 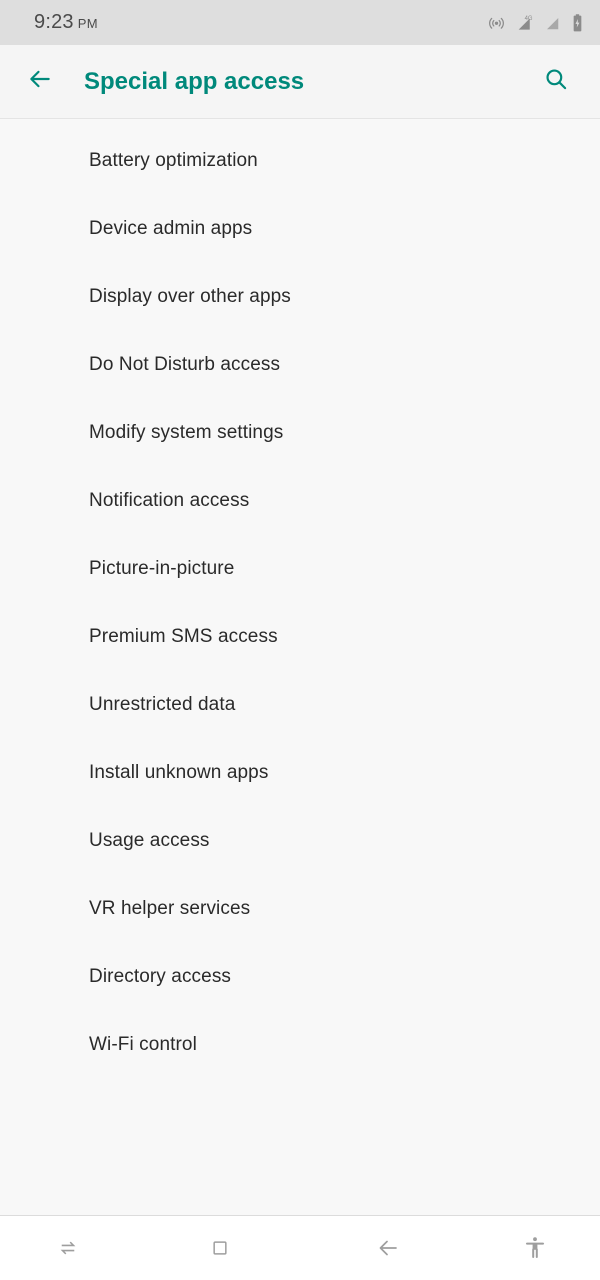 What do you see at coordinates (190, 296) in the screenshot?
I see `list-item-label: Display over other apps` at bounding box center [190, 296].